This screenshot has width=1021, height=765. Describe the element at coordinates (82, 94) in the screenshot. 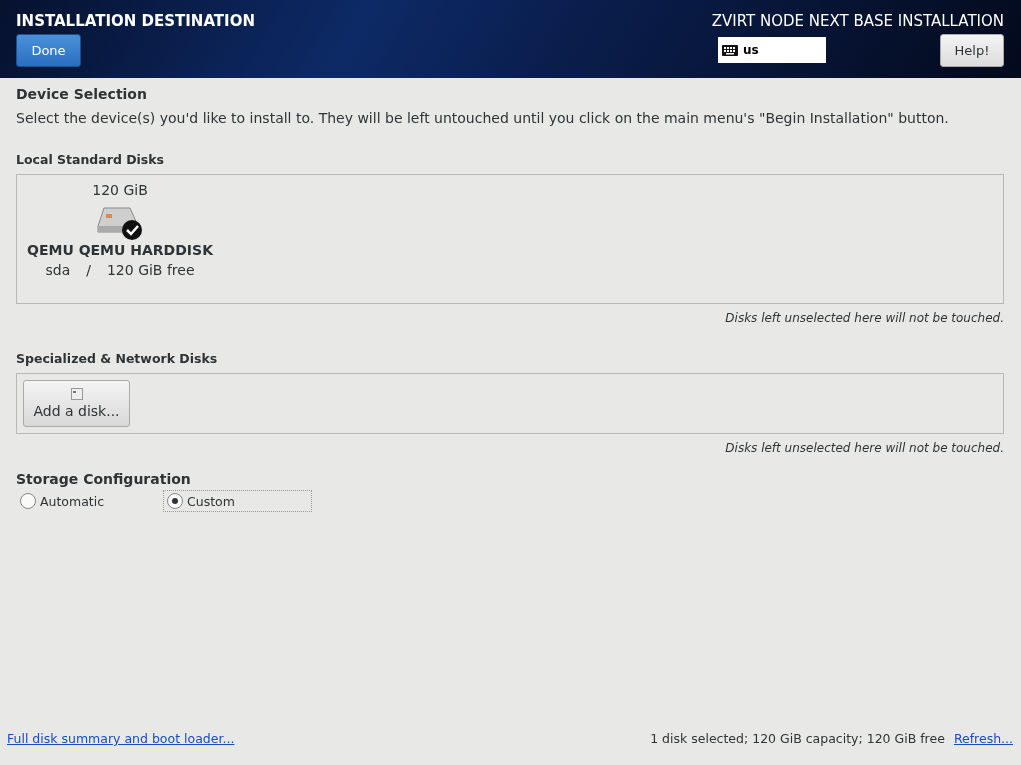

I see `section-heading: Device Selection` at that location.